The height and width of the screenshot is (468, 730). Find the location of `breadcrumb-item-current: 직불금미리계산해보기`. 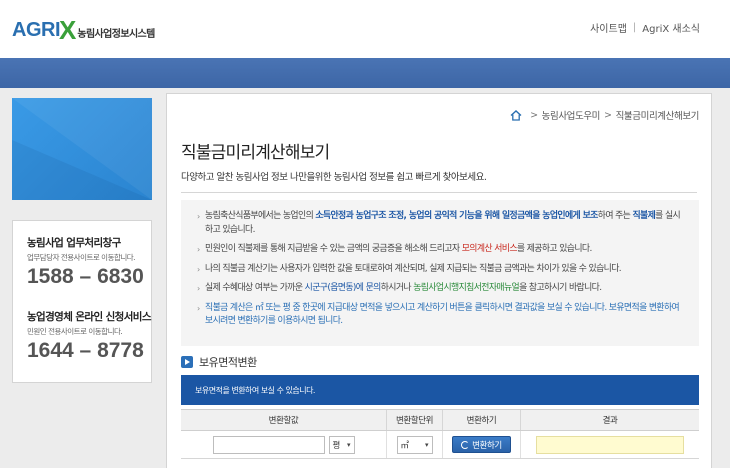

breadcrumb-item-current: 직불금미리계산해보기 is located at coordinates (657, 116).